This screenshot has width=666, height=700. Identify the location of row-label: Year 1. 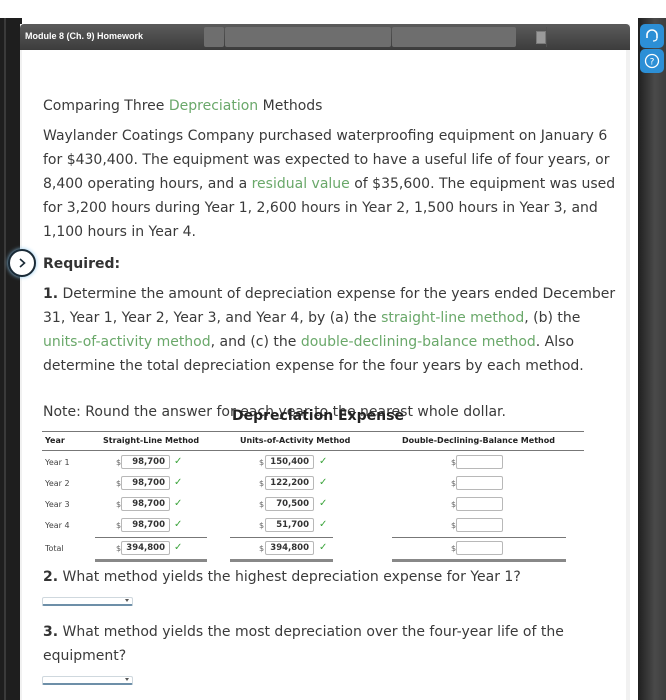
(57, 462).